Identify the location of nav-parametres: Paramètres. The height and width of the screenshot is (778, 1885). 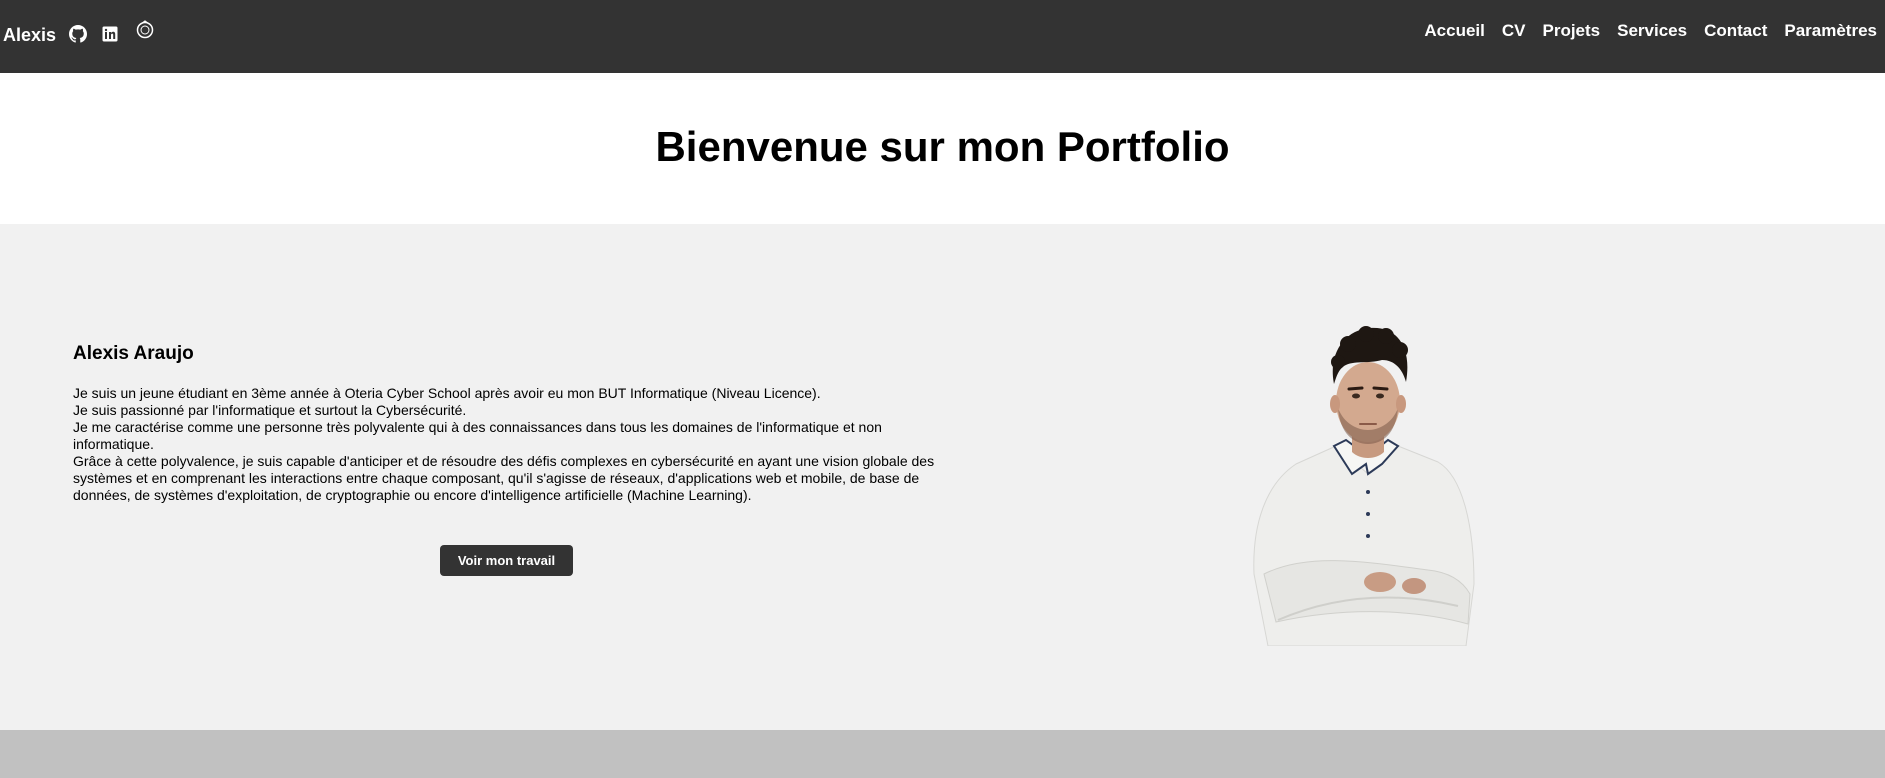
(1830, 31).